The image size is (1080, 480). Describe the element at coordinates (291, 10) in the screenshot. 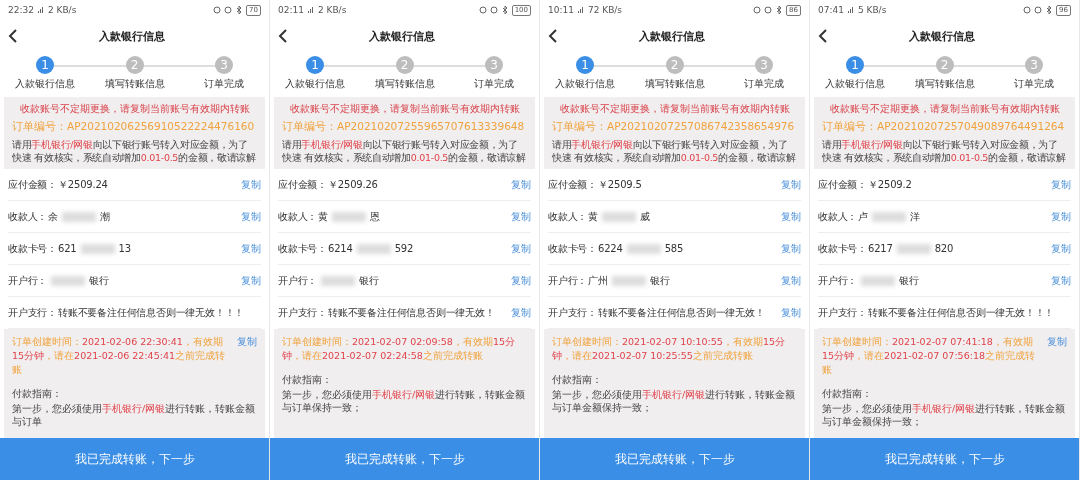

I see `status-time: 02:11` at that location.